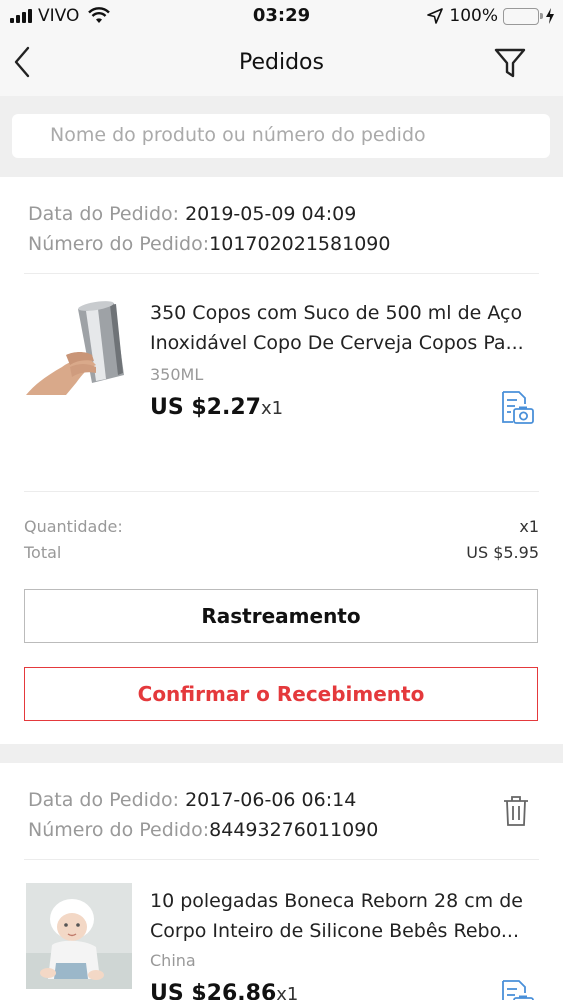 This screenshot has height=1000, width=563. I want to click on quantity-value: x1, so click(529, 526).